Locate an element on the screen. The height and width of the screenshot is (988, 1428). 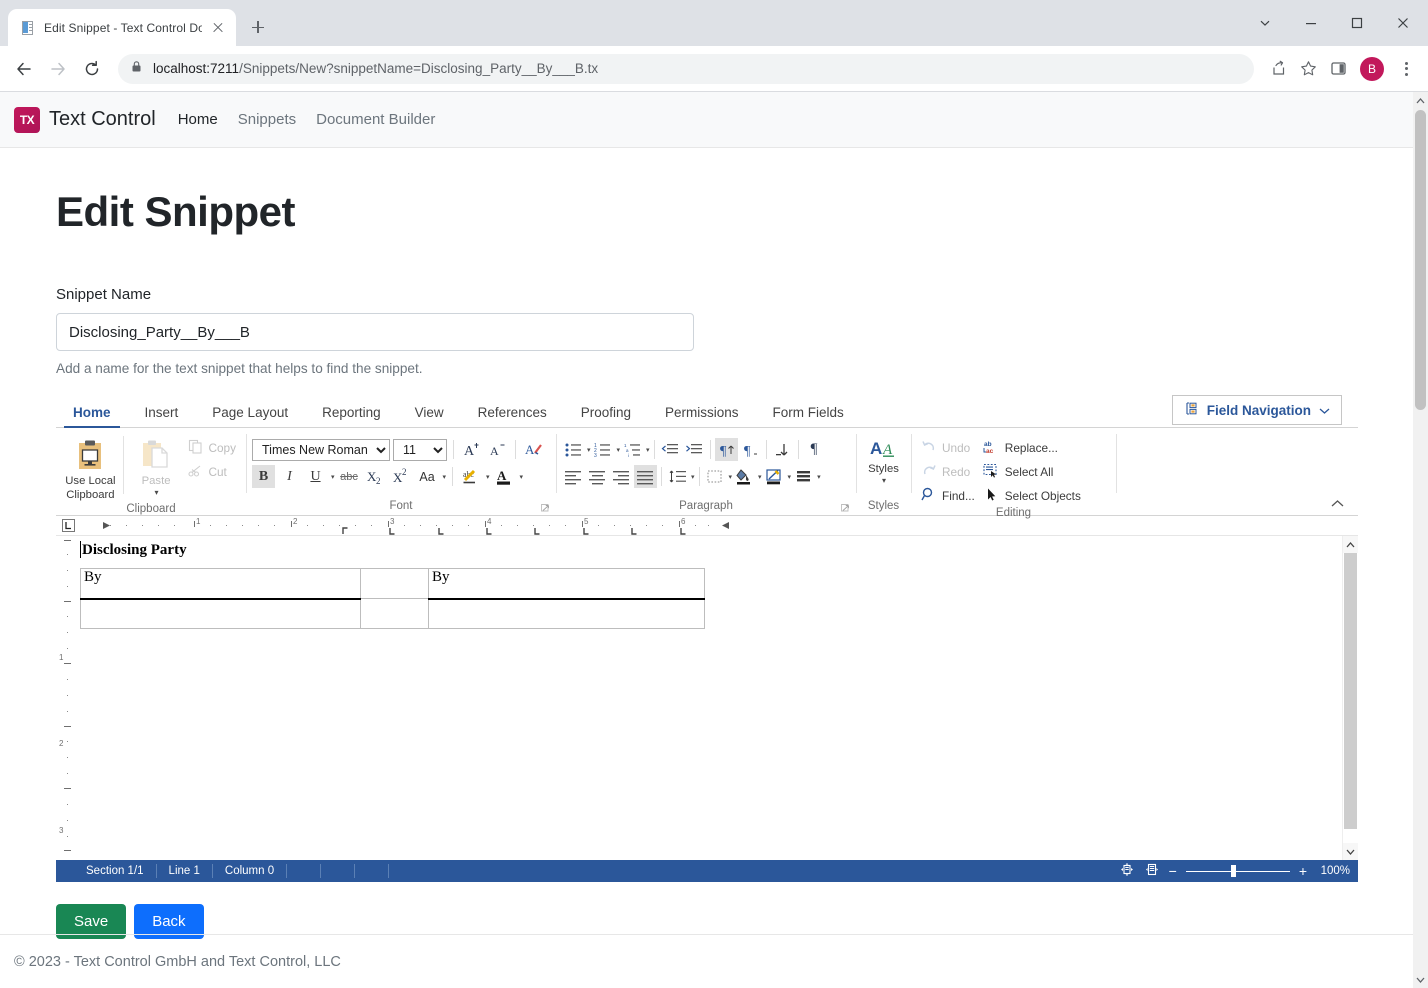
text-highlight-button: abc is located at coordinates (470, 476).